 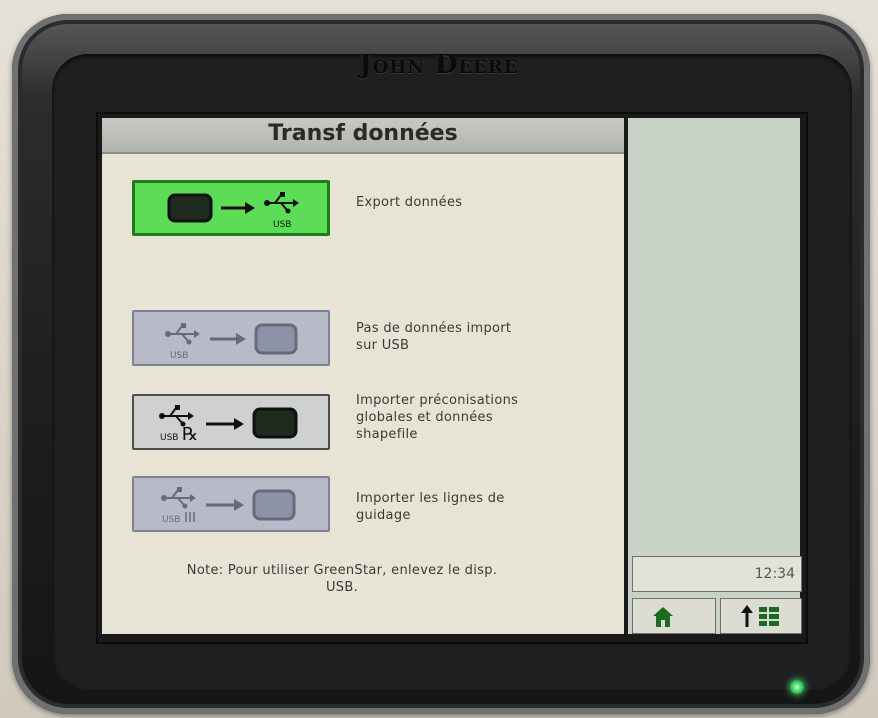 I want to click on import-prescriptions-button: USB ℞, so click(x=231, y=422).